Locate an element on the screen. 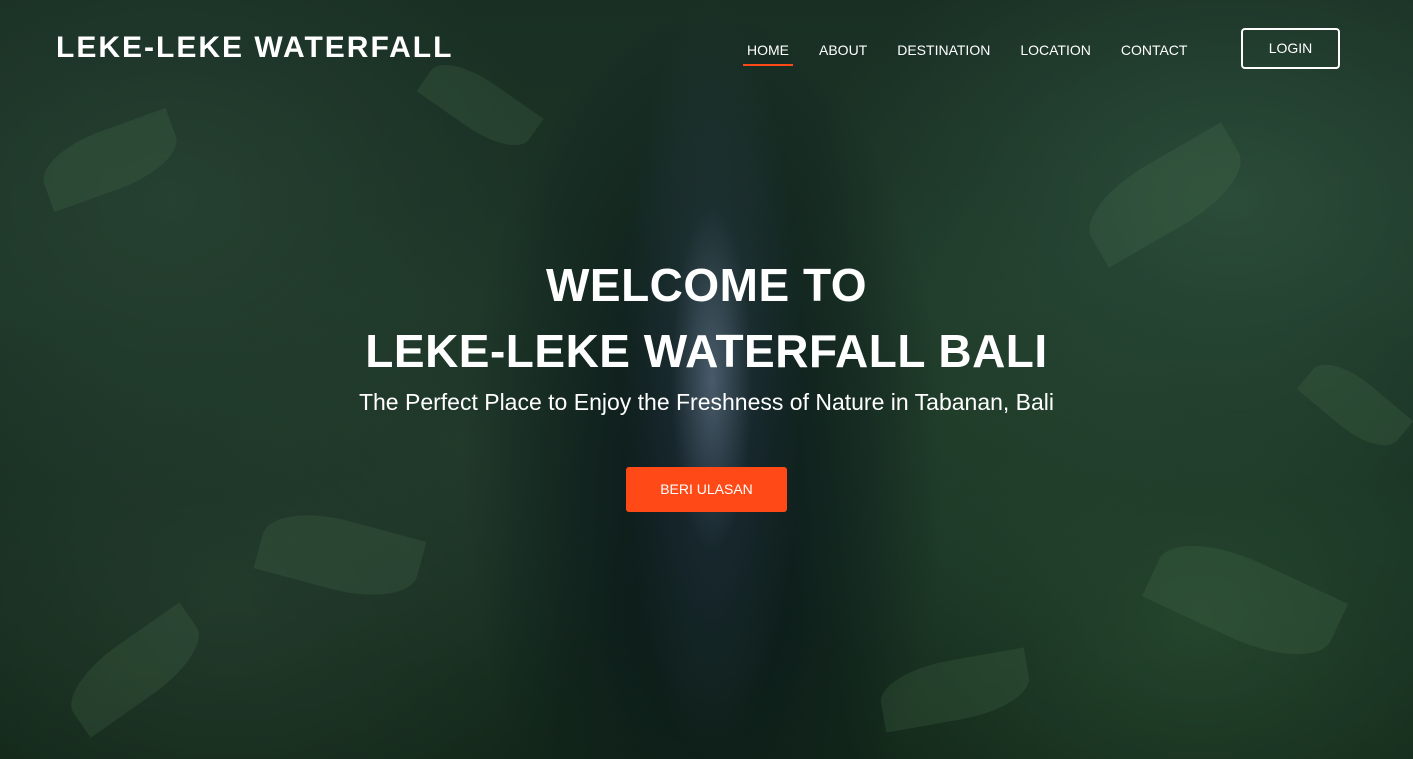 The image size is (1413, 759). nav-item-home: HOME is located at coordinates (768, 52).